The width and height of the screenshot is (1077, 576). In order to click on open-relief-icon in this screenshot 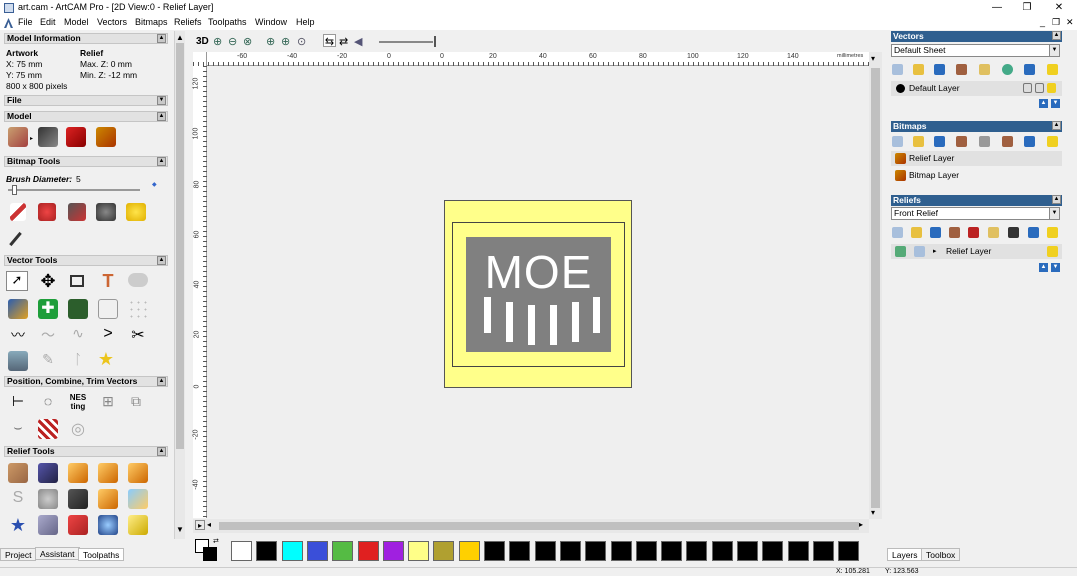, I will do `click(916, 232)`.